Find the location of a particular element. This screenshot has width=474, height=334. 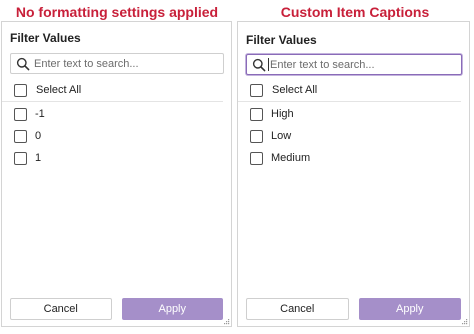

item-label: High is located at coordinates (282, 114).